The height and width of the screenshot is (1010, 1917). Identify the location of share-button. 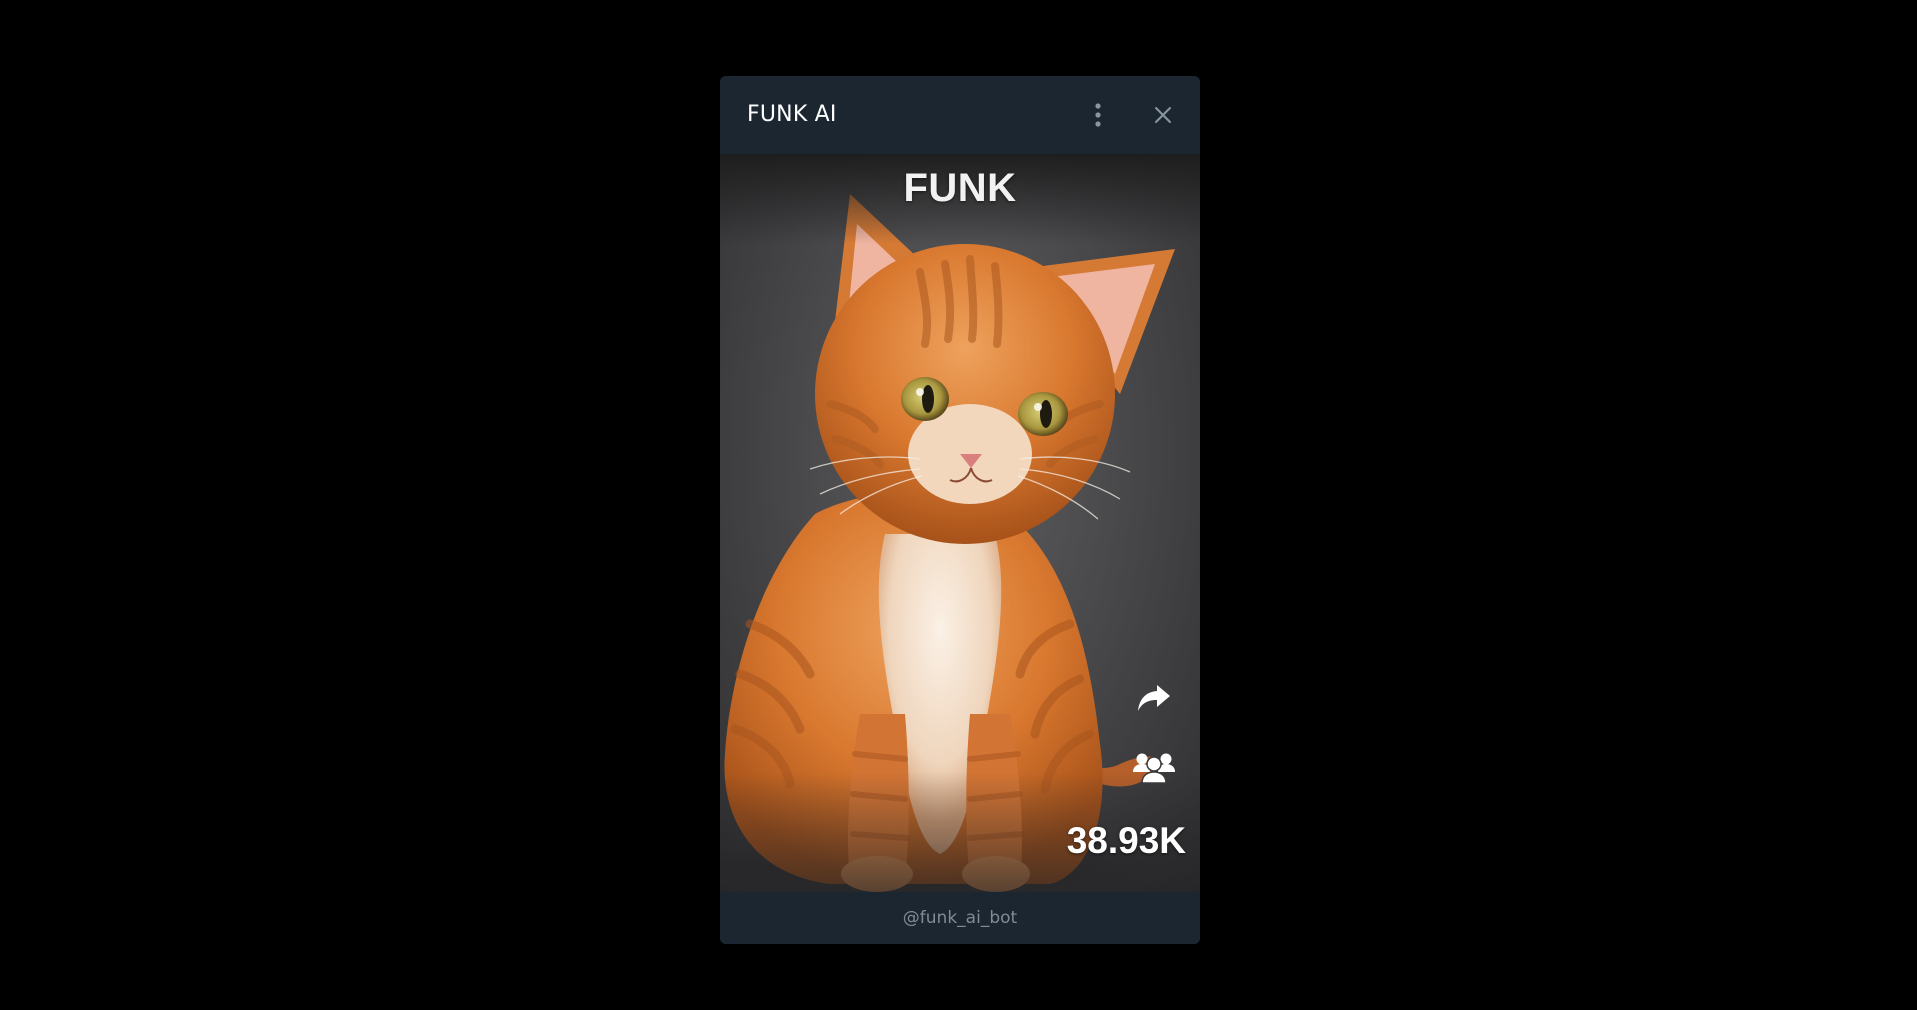
(1154, 698).